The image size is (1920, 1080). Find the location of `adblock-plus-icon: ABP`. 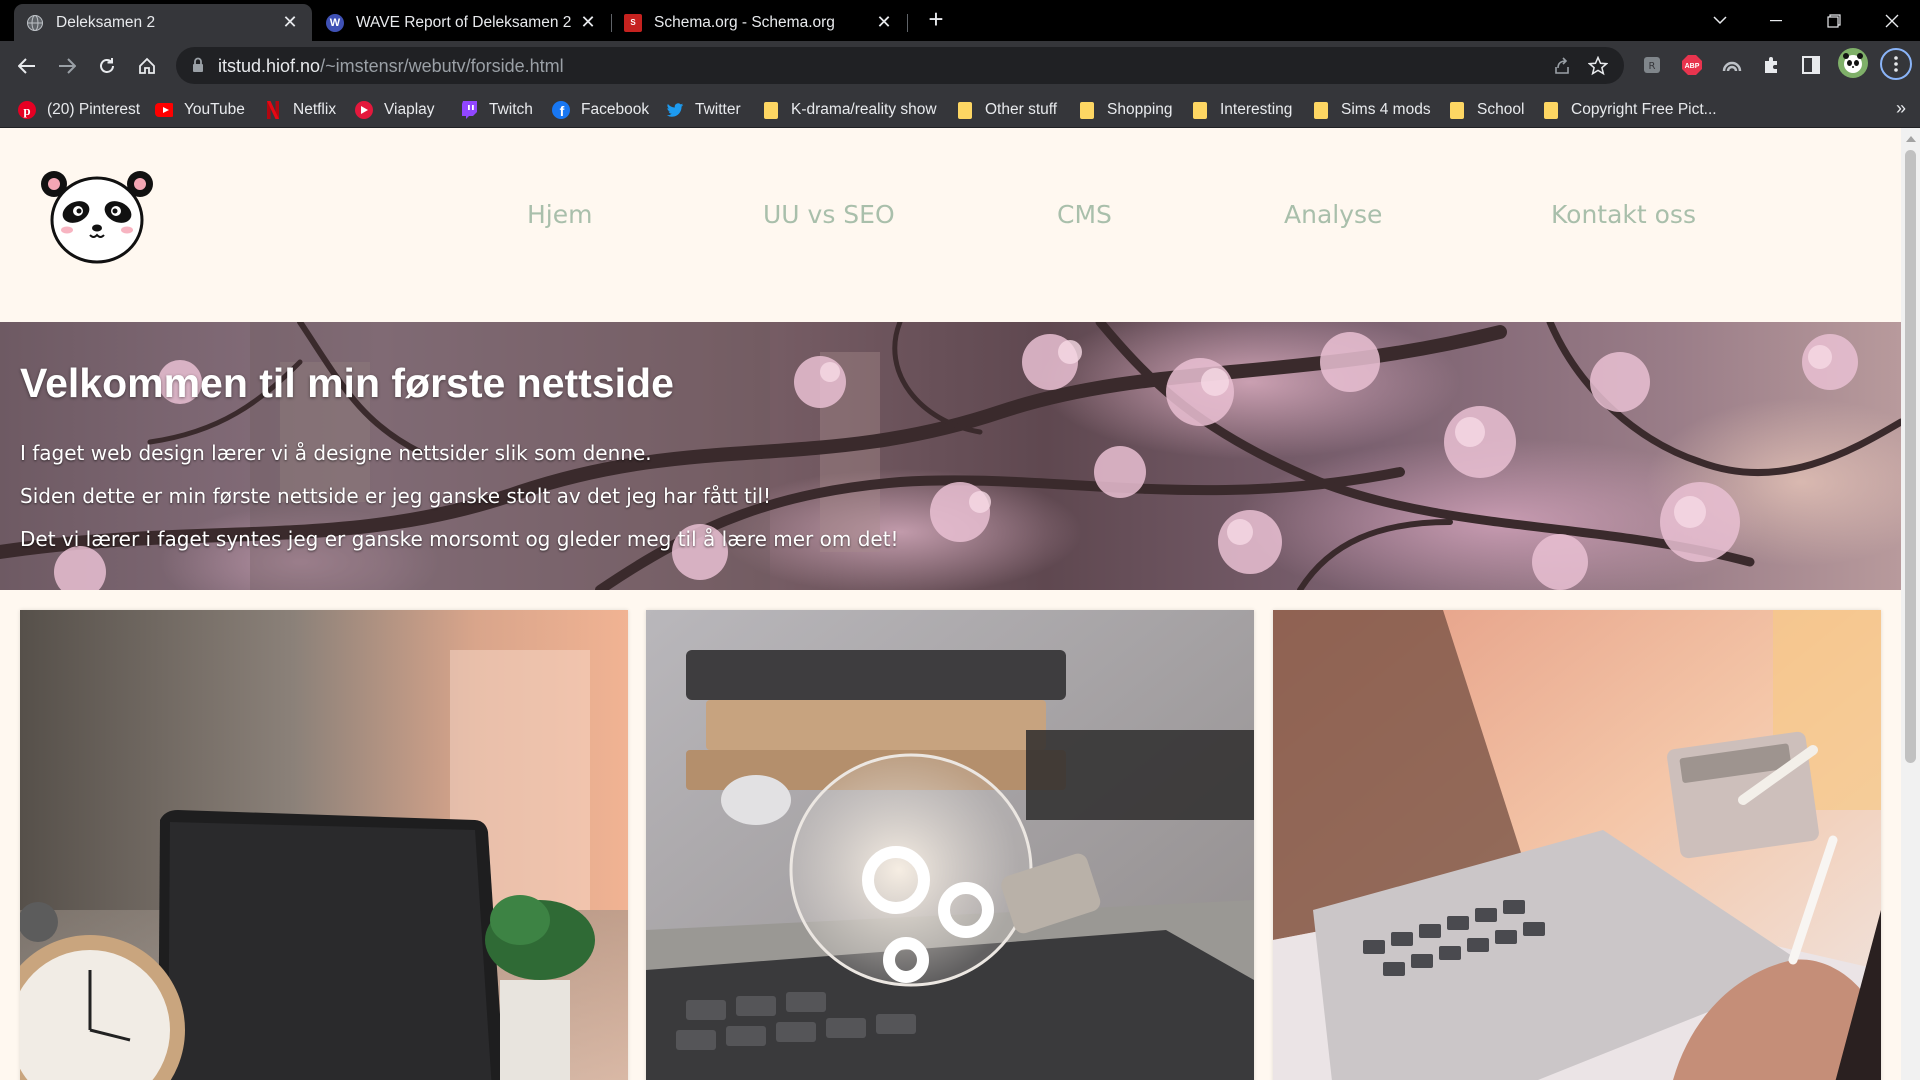

adblock-plus-icon: ABP is located at coordinates (1692, 65).